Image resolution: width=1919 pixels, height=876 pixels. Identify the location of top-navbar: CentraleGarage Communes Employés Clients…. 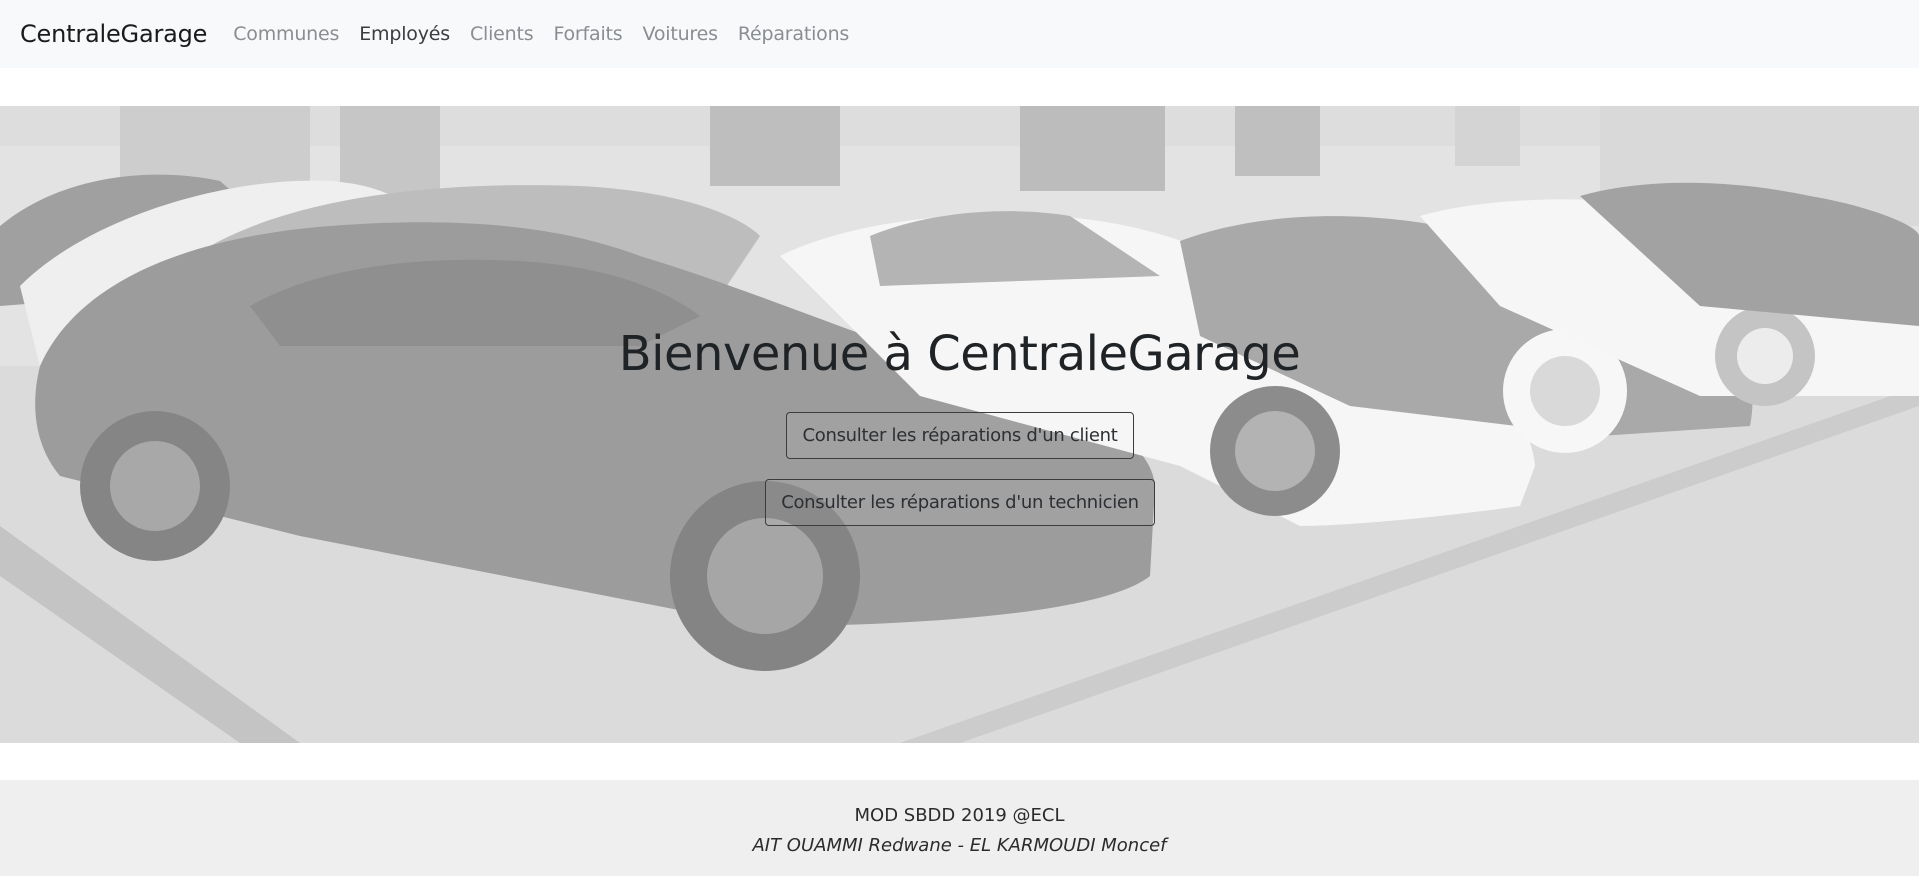
(959, 34).